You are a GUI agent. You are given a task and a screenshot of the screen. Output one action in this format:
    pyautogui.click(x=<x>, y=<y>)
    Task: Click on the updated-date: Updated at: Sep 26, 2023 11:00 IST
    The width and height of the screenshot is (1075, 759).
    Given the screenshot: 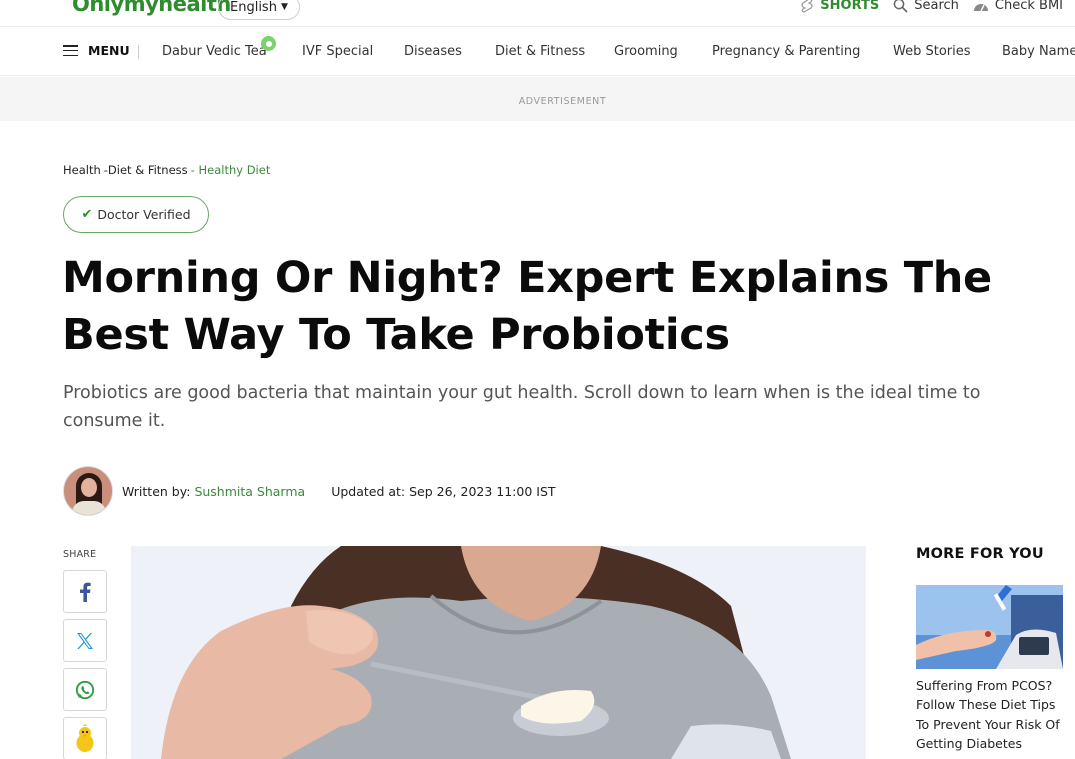 What is the action you would take?
    pyautogui.click(x=443, y=491)
    